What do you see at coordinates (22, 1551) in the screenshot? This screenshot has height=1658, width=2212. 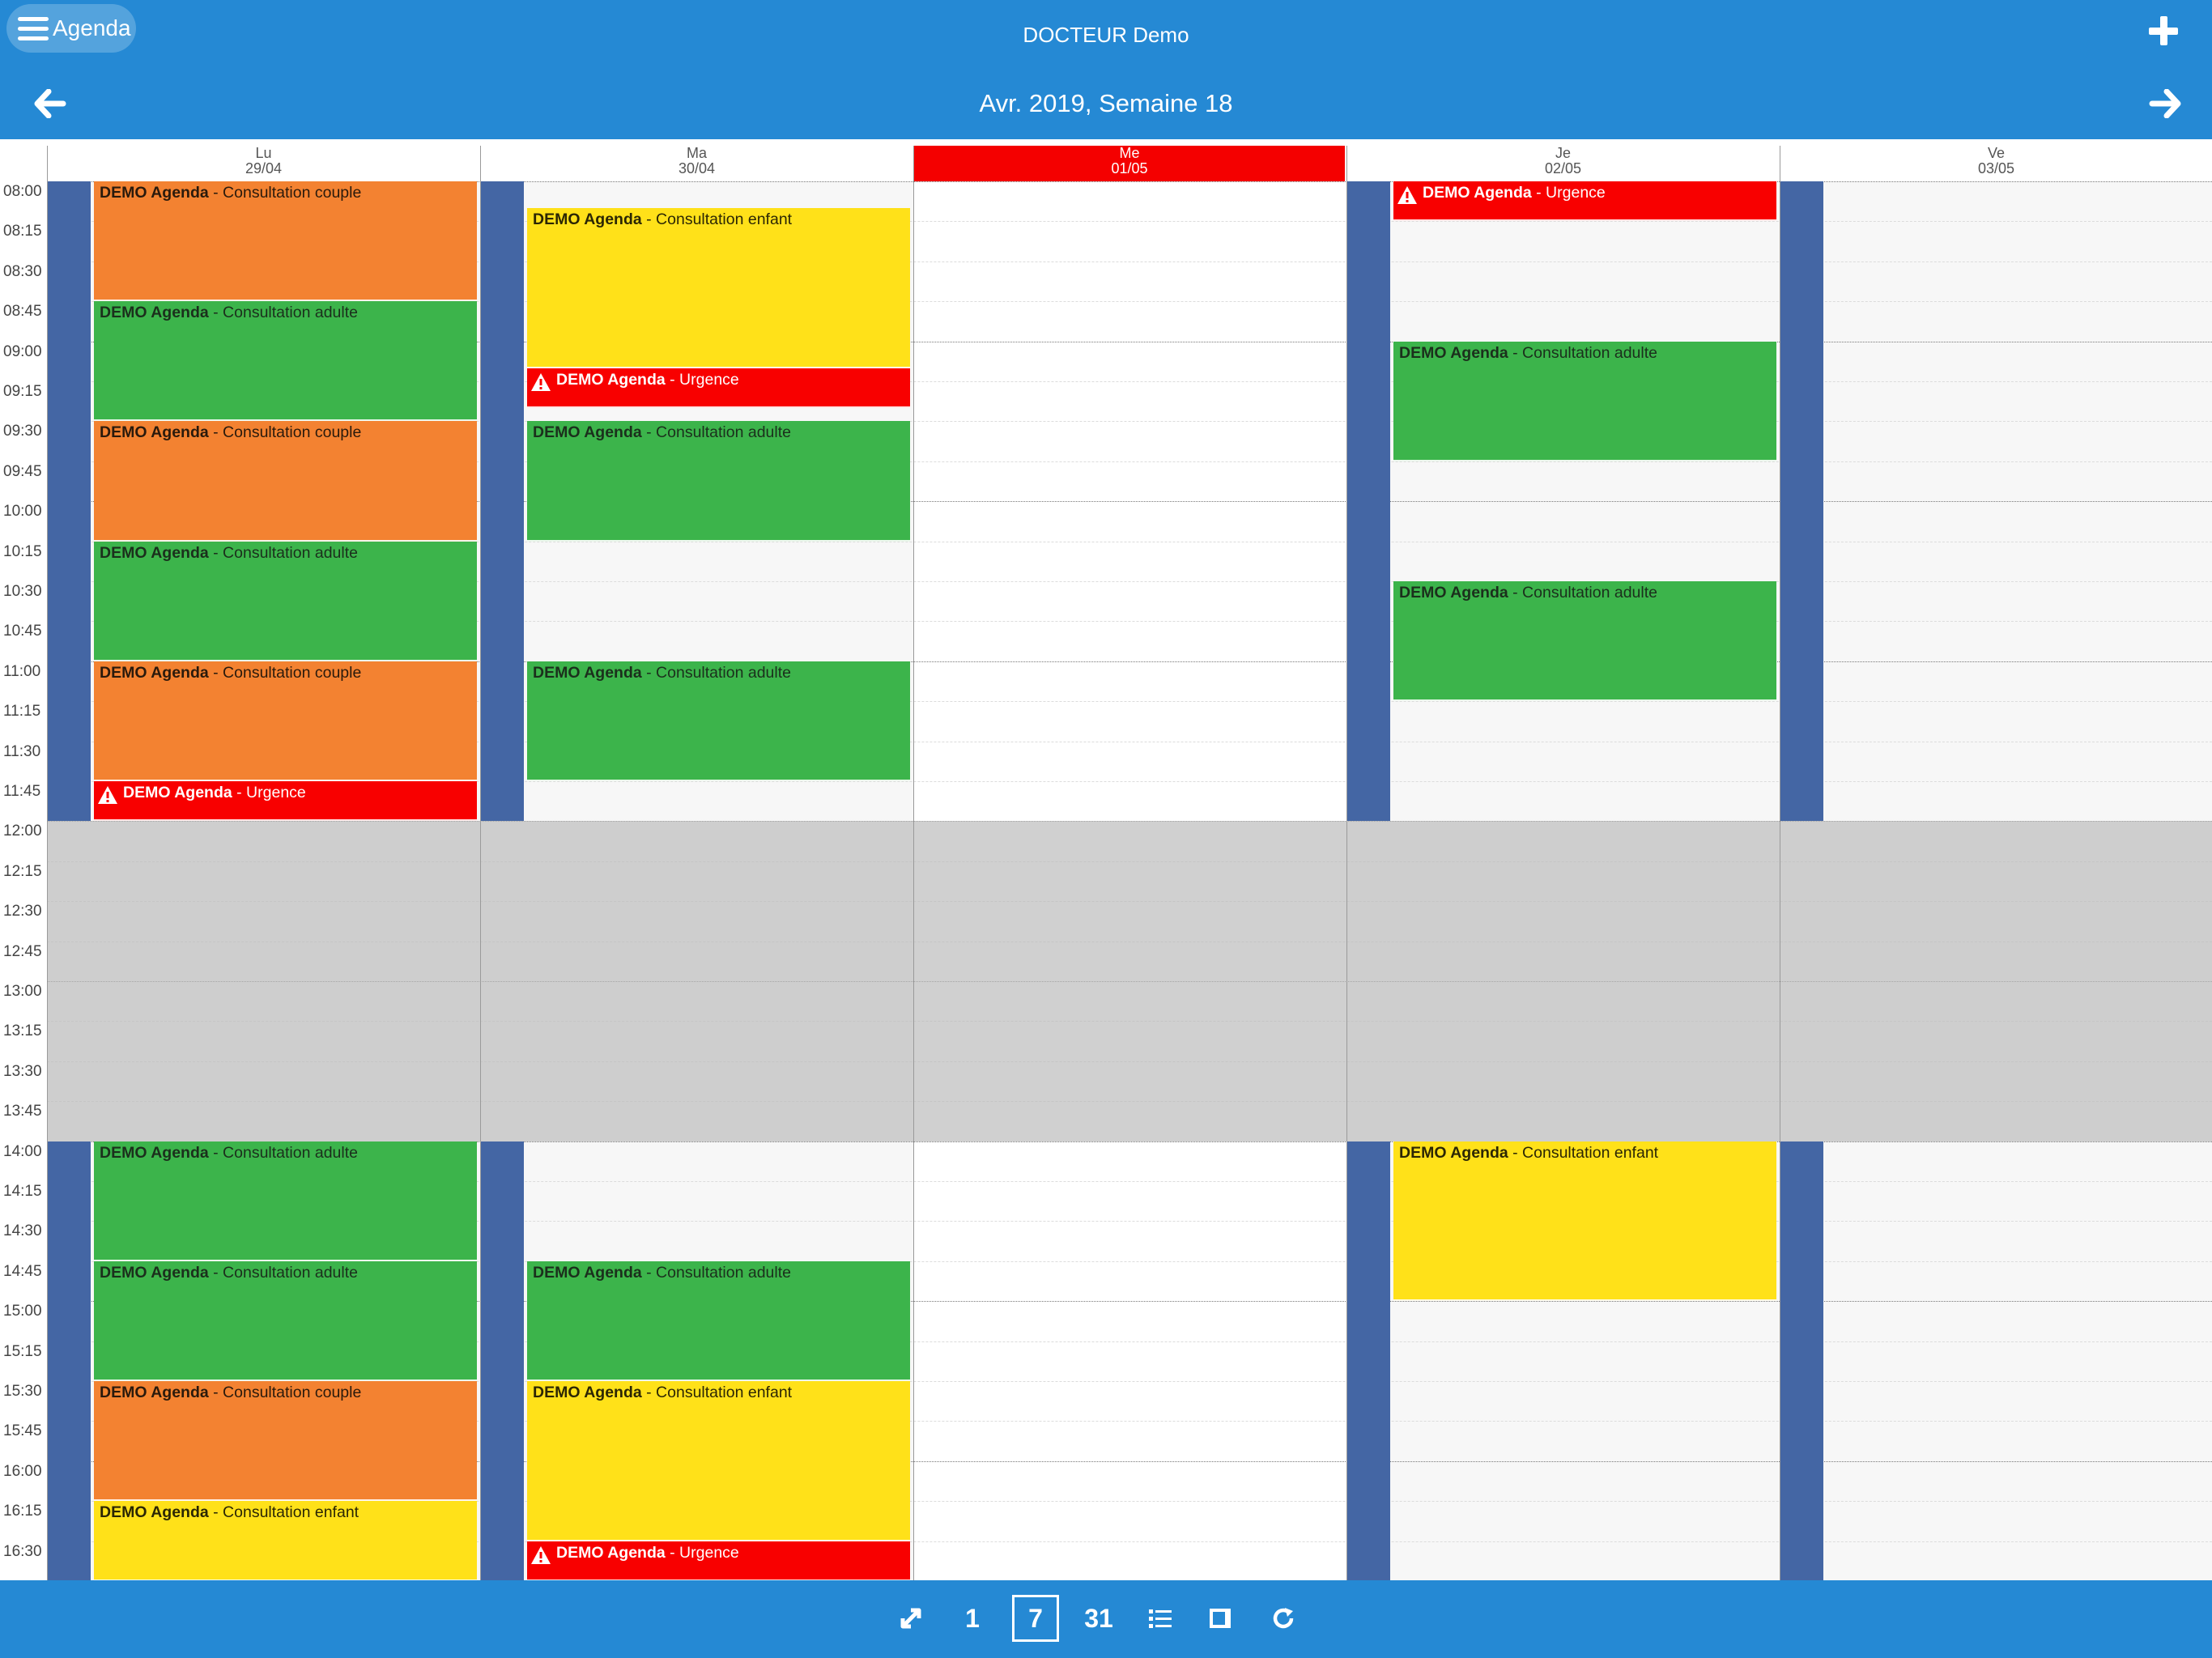 I see `time-label: 16:30` at bounding box center [22, 1551].